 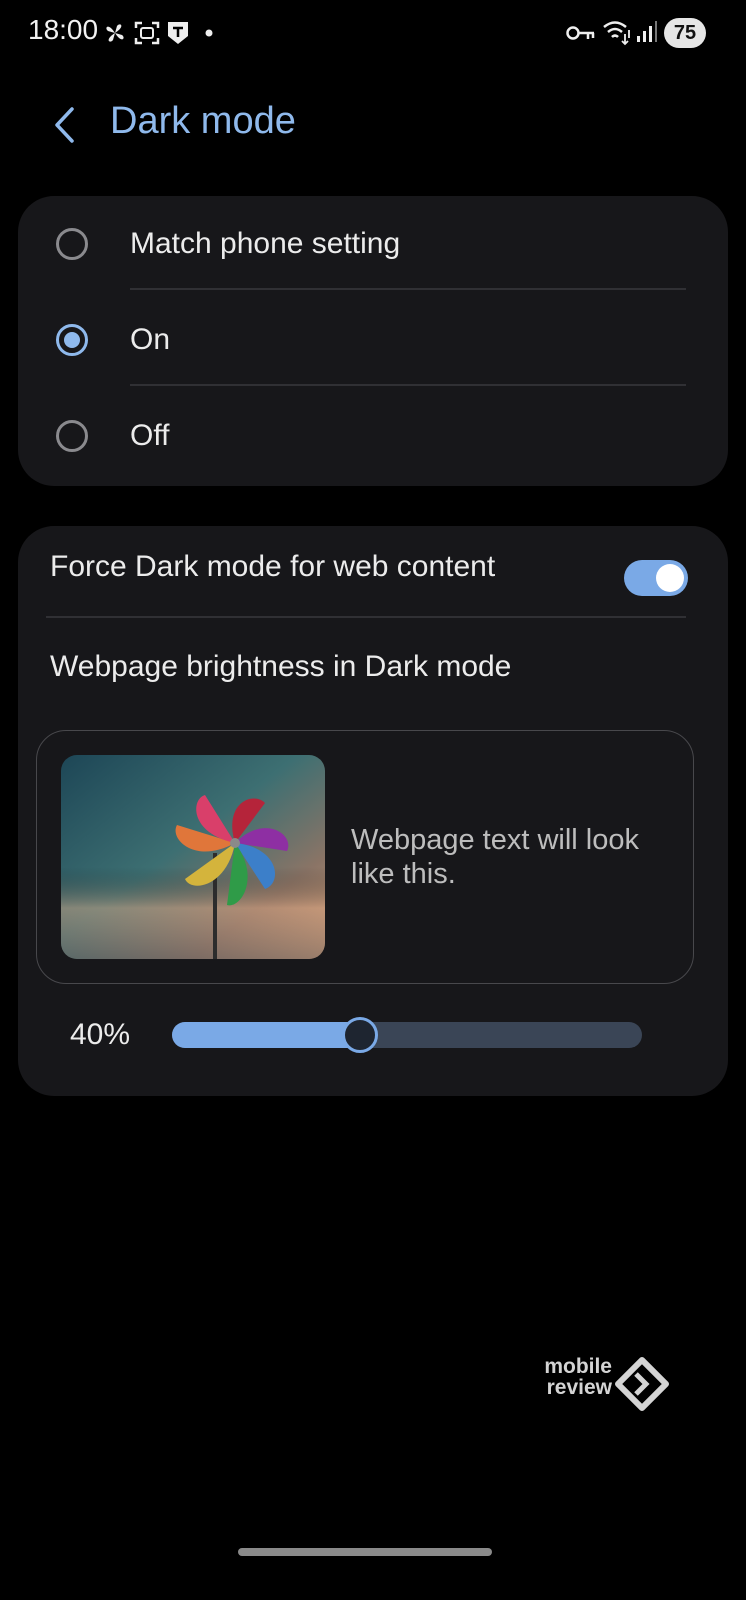 What do you see at coordinates (360, 1035) in the screenshot?
I see `slider-thumb` at bounding box center [360, 1035].